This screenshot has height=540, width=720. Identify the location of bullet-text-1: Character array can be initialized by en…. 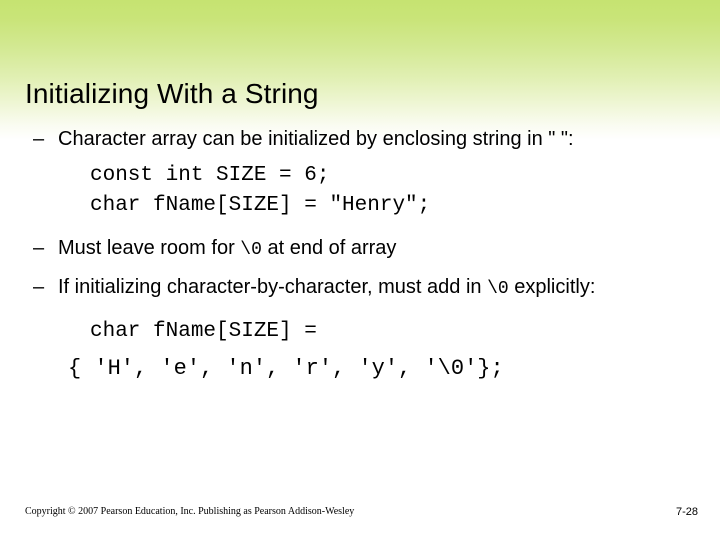
(316, 139).